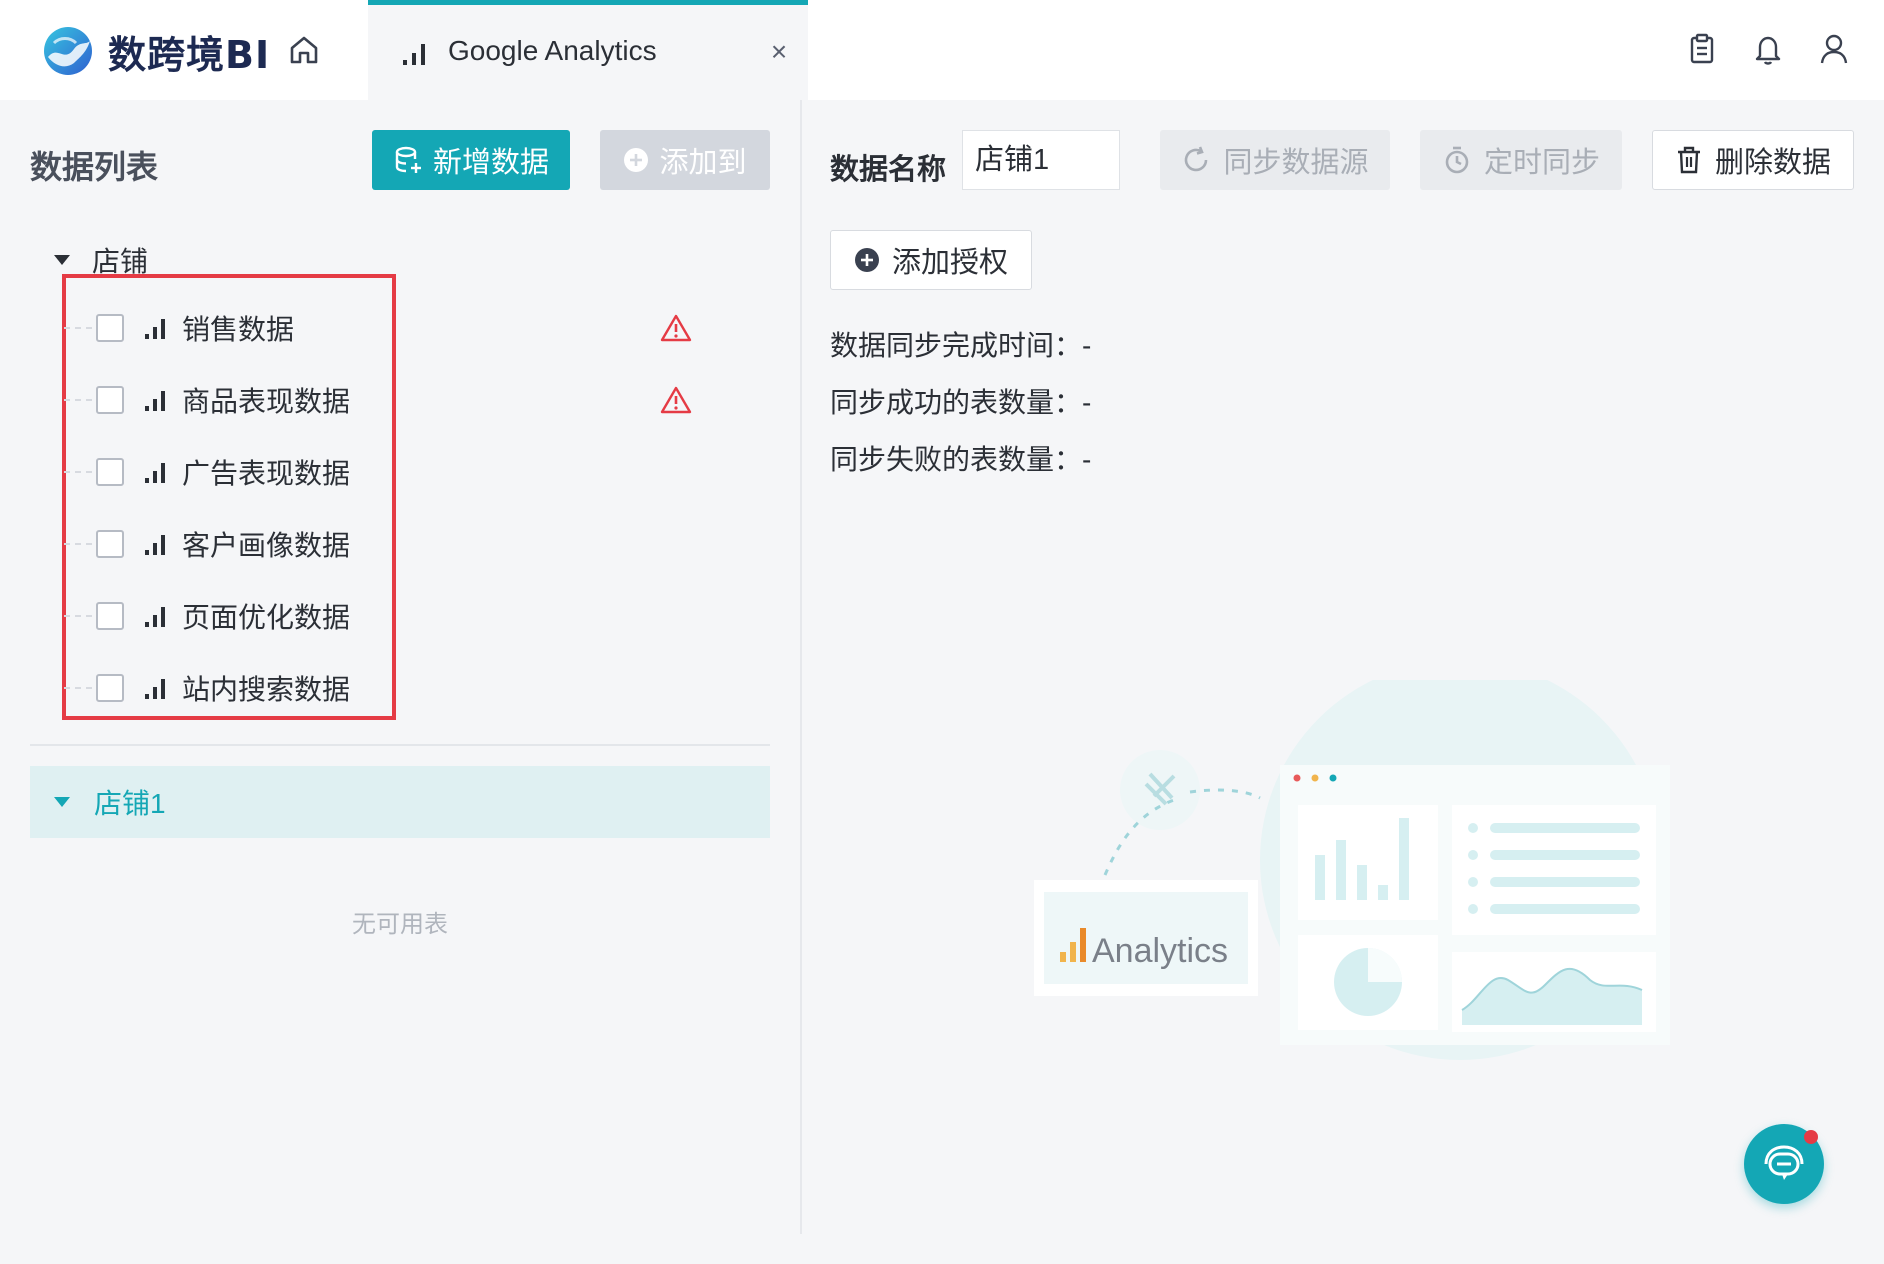  I want to click on notification-dot, so click(1811, 1137).